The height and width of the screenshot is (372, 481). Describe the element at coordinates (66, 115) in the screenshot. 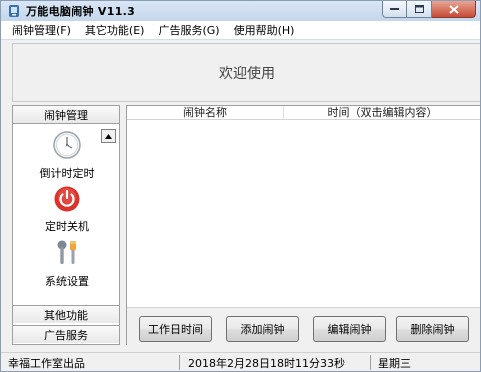

I see `sidebar-header-alarm-management: 闹钟管理` at that location.